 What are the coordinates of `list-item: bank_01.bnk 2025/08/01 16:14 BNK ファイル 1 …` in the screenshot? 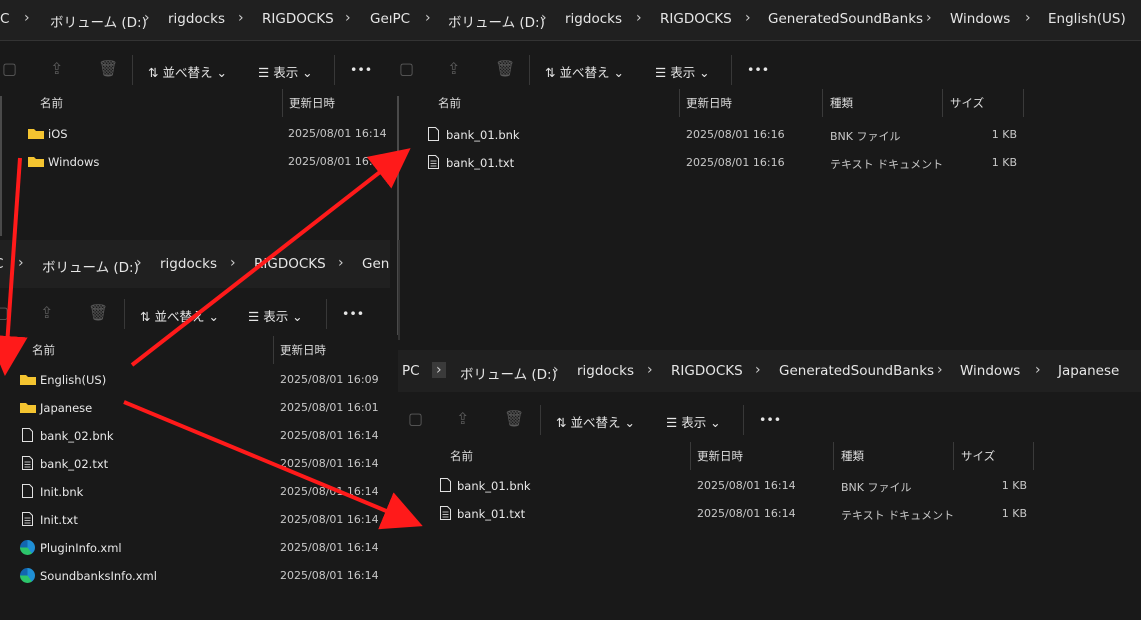 It's located at (769, 486).